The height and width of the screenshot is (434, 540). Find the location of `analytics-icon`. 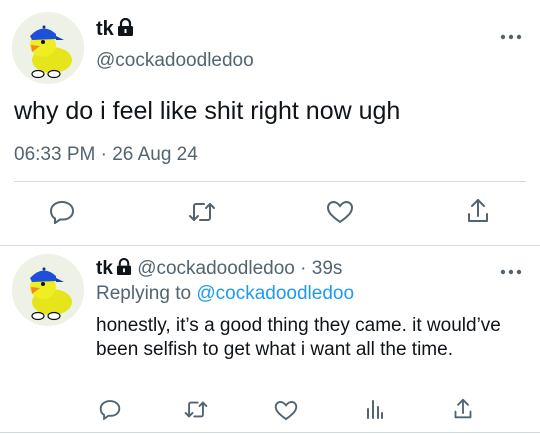

analytics-icon is located at coordinates (375, 409).